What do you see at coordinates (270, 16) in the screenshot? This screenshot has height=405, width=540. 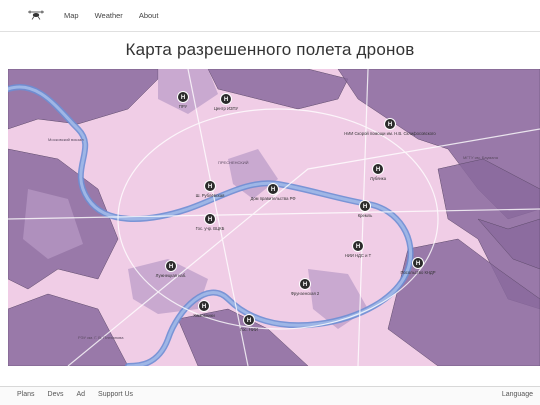 I see `top-navbar: Map Weather About` at bounding box center [270, 16].